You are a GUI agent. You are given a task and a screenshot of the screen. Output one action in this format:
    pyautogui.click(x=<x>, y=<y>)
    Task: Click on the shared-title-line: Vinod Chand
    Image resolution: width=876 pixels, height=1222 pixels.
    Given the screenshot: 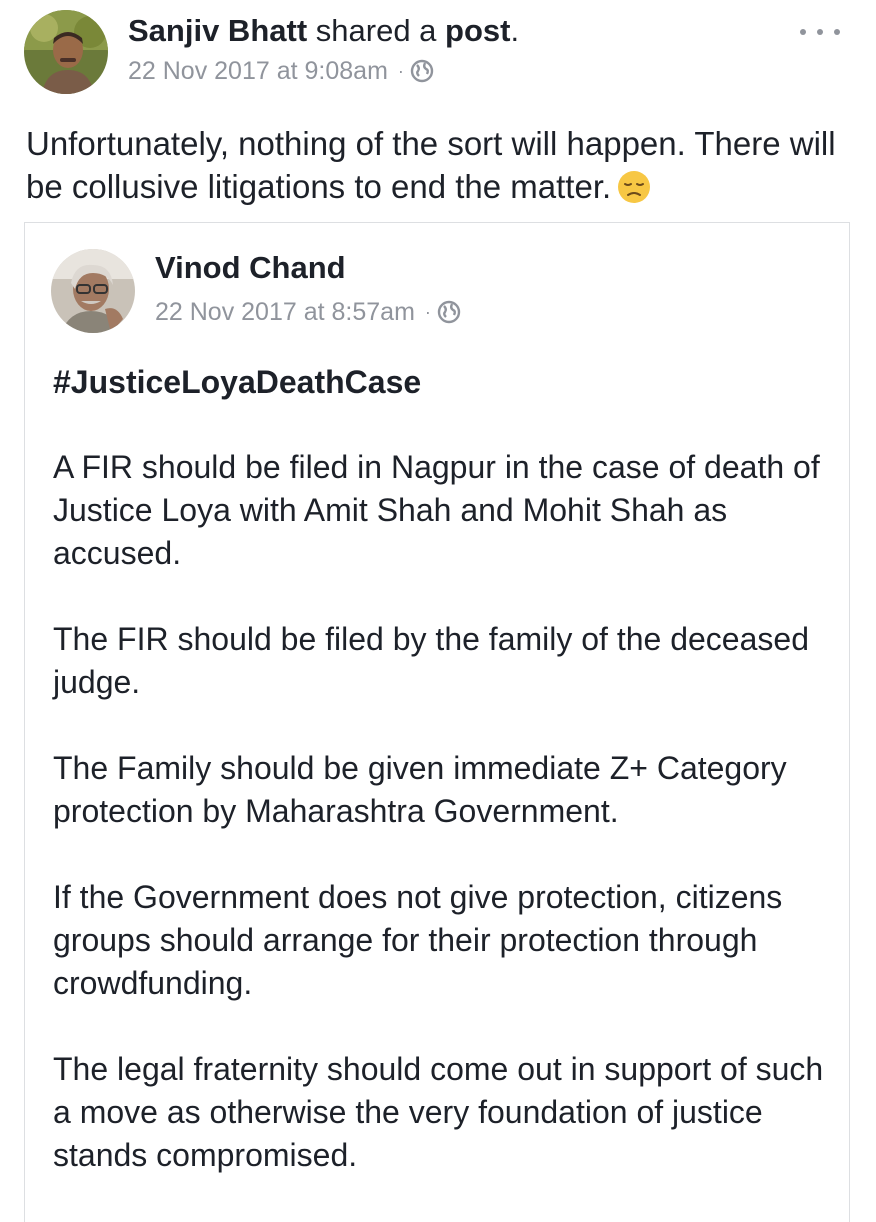 What is the action you would take?
    pyautogui.click(x=308, y=268)
    